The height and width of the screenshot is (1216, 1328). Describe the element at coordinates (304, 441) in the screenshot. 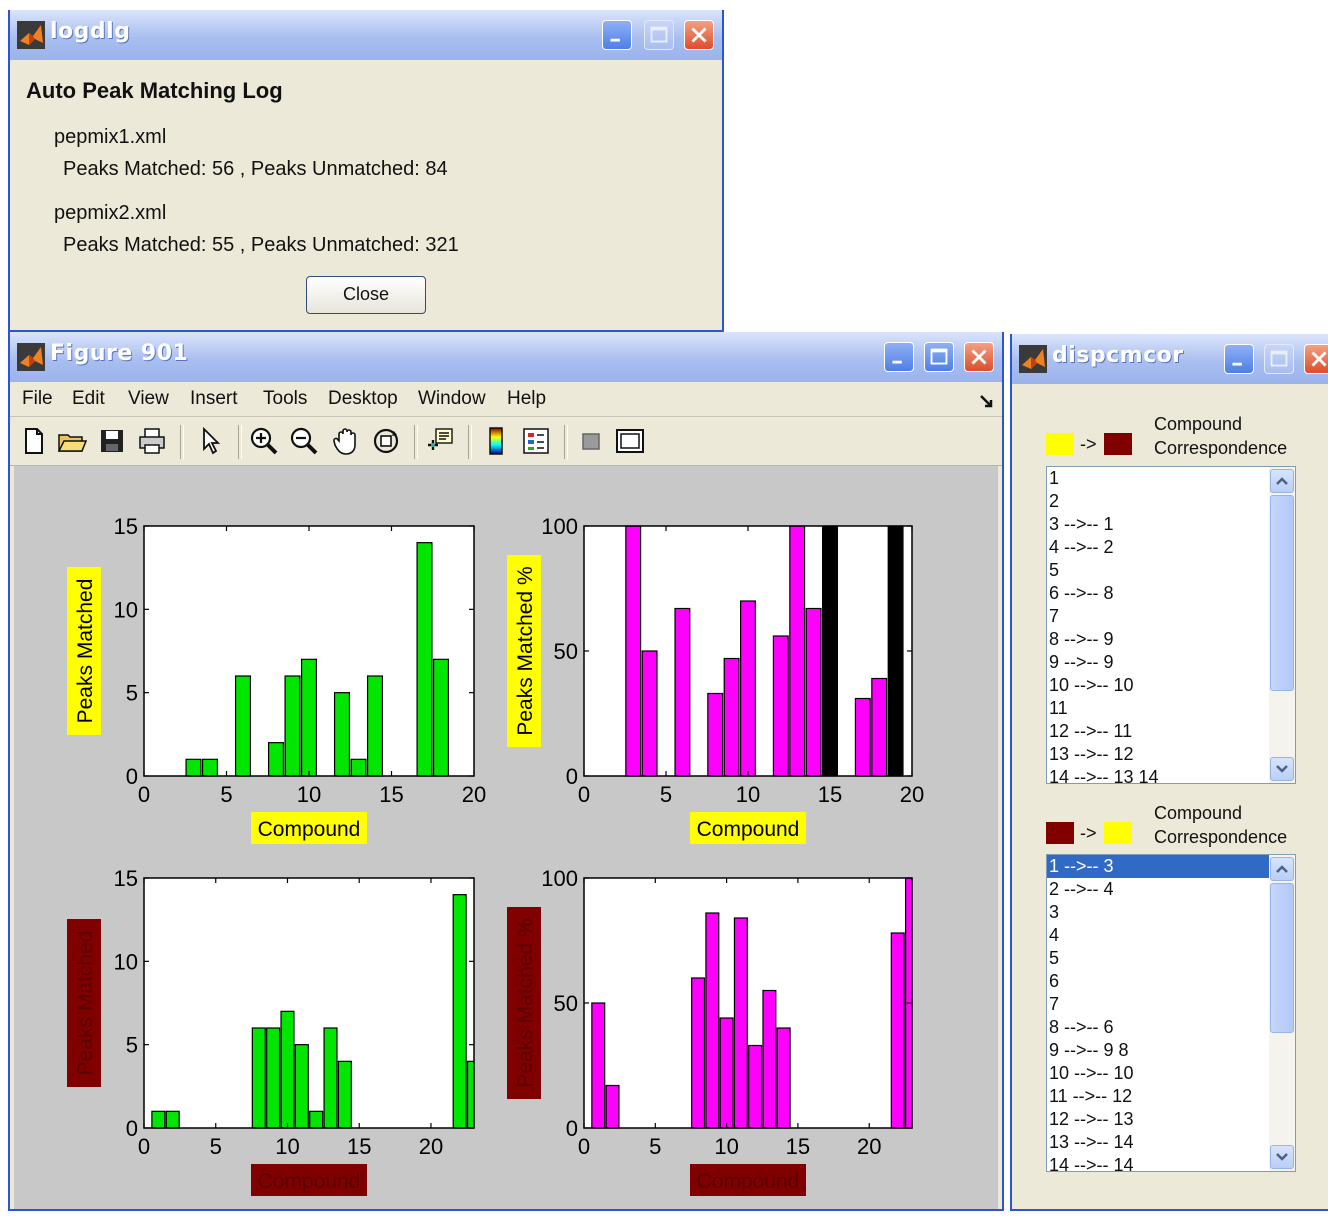

I see `zoom-out-icon` at that location.